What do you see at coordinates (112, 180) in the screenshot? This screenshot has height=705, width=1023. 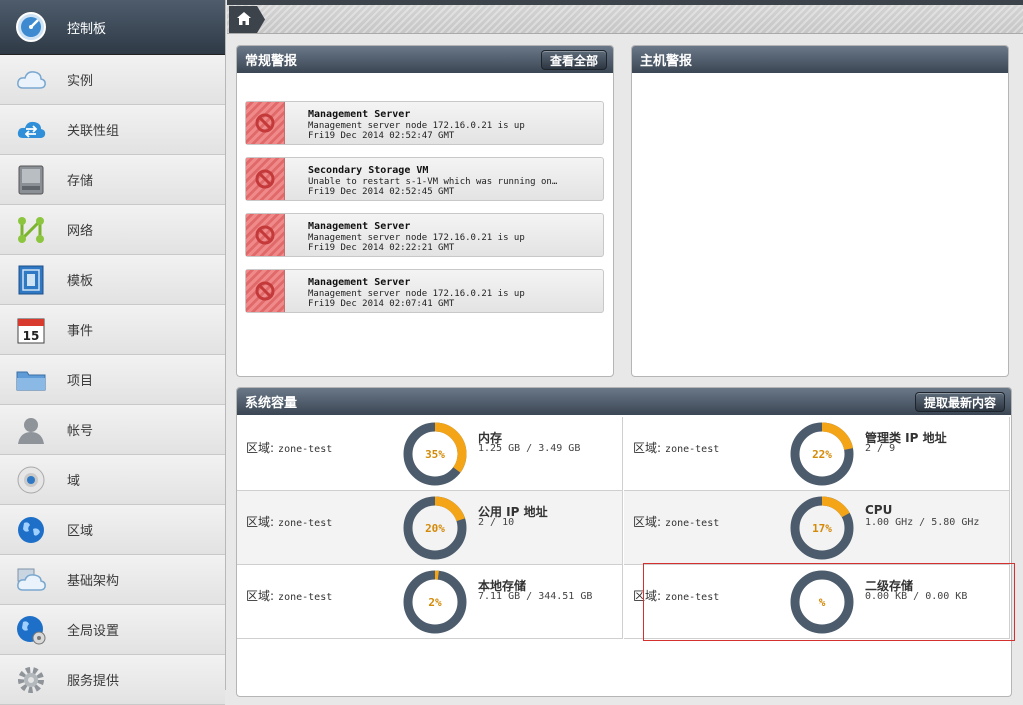 I see `sidebar-item-storage: 存储` at bounding box center [112, 180].